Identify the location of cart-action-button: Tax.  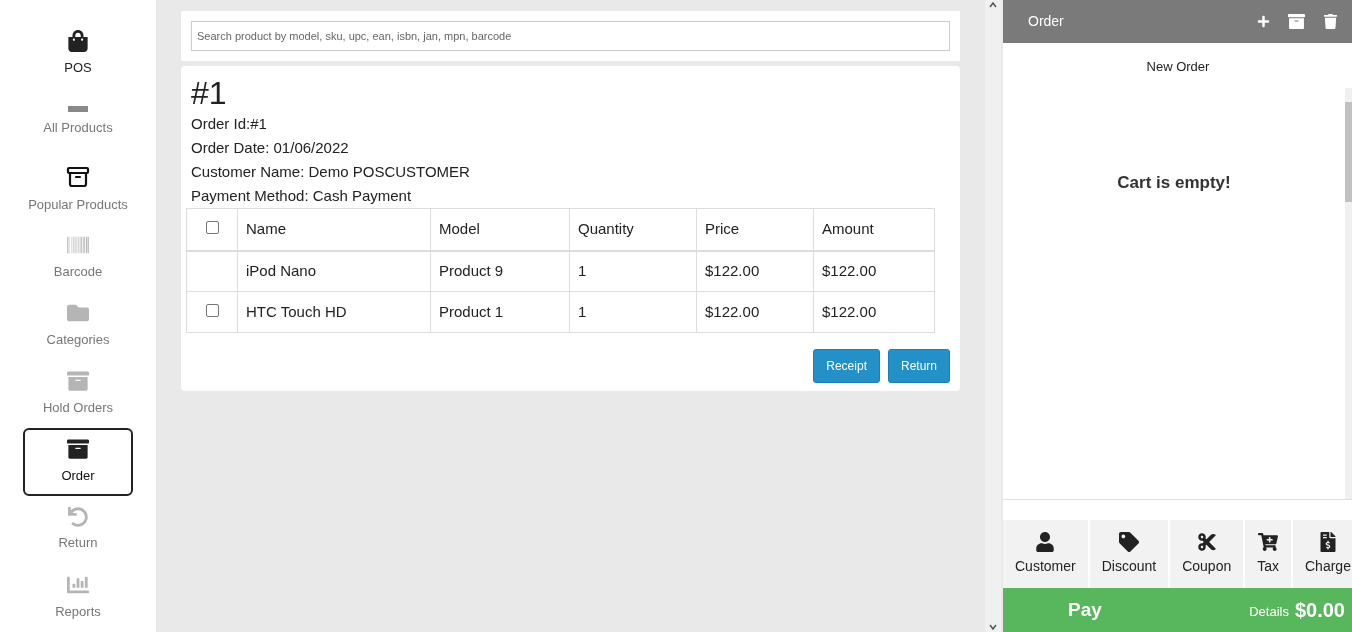
(1268, 554).